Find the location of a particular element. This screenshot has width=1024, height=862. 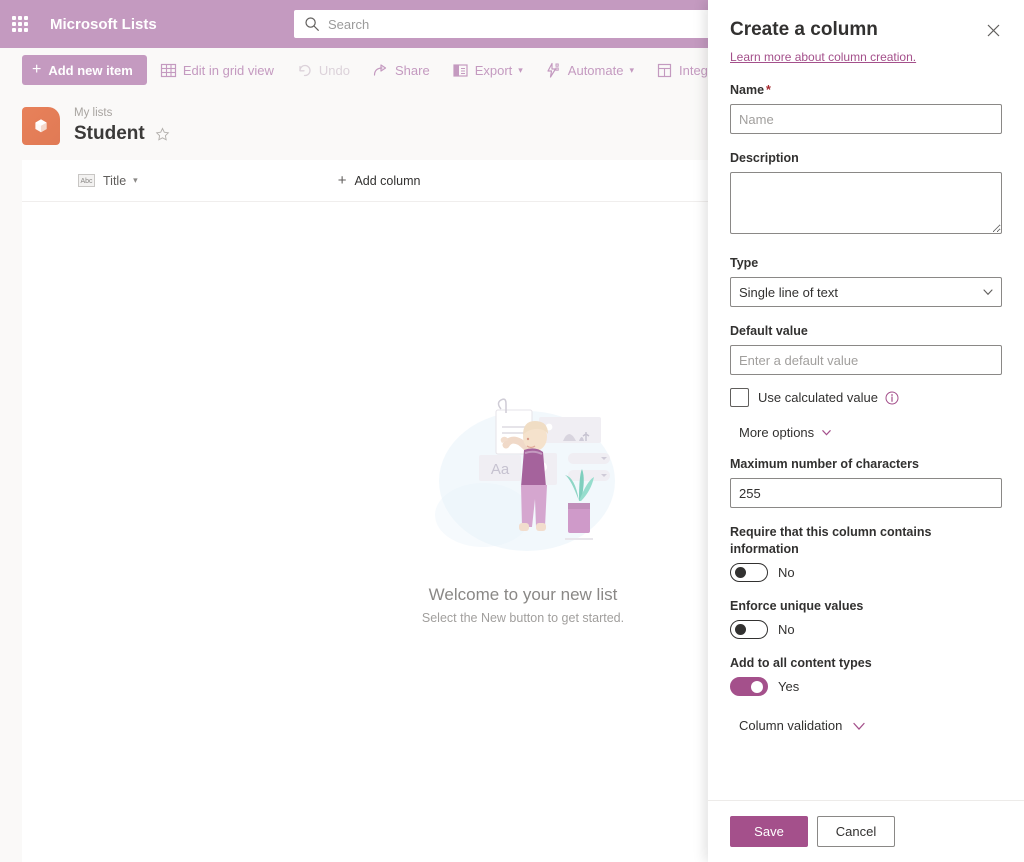

integrate-icon is located at coordinates (664, 70).